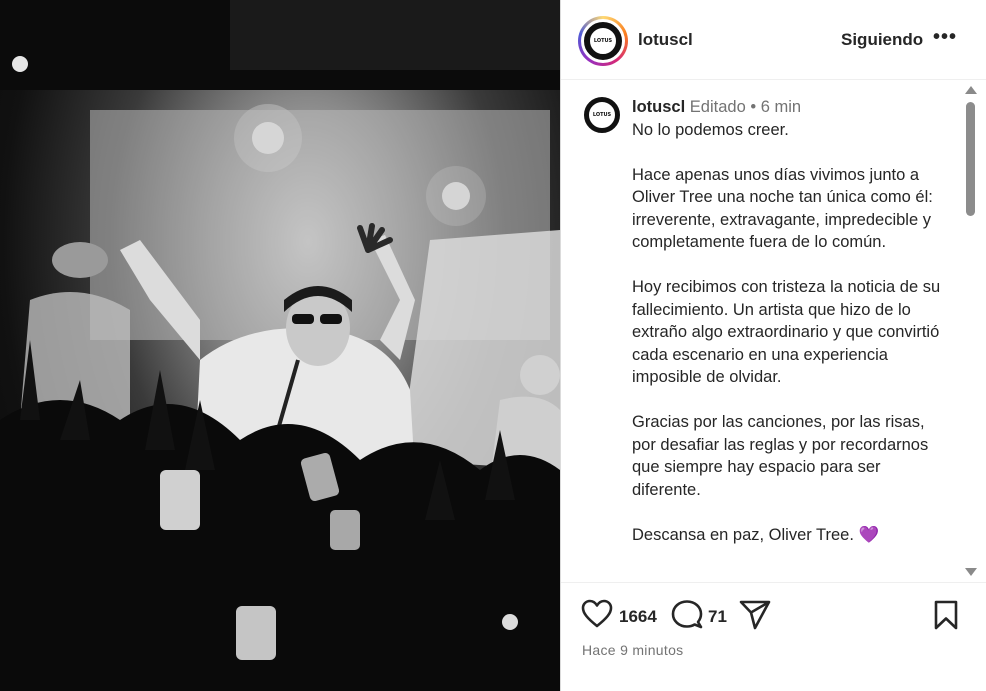  What do you see at coordinates (665, 40) in the screenshot?
I see `profile-username: lotuscl` at bounding box center [665, 40].